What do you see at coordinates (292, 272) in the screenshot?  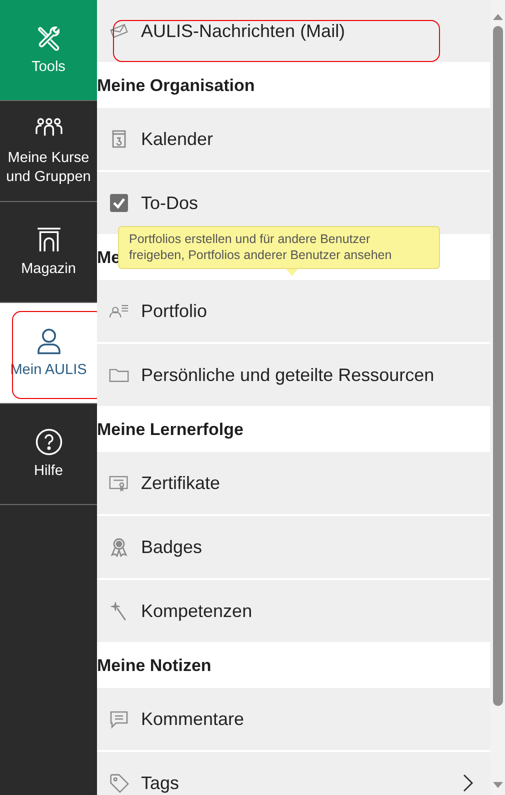 I see `tooltip-pointer` at bounding box center [292, 272].